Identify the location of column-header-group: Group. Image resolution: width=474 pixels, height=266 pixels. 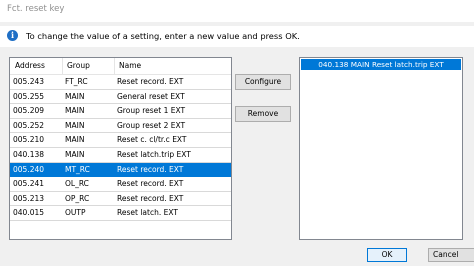
(76, 66).